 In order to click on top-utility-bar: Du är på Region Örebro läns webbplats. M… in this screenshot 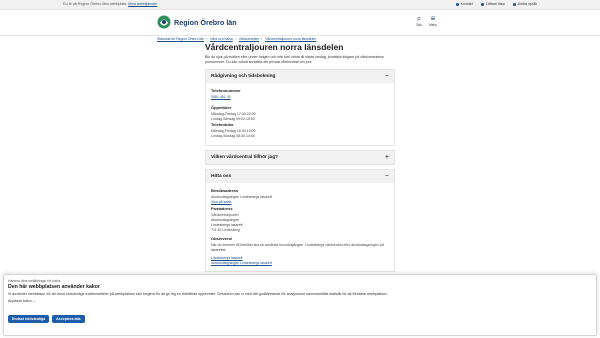, I will do `click(300, 5)`.